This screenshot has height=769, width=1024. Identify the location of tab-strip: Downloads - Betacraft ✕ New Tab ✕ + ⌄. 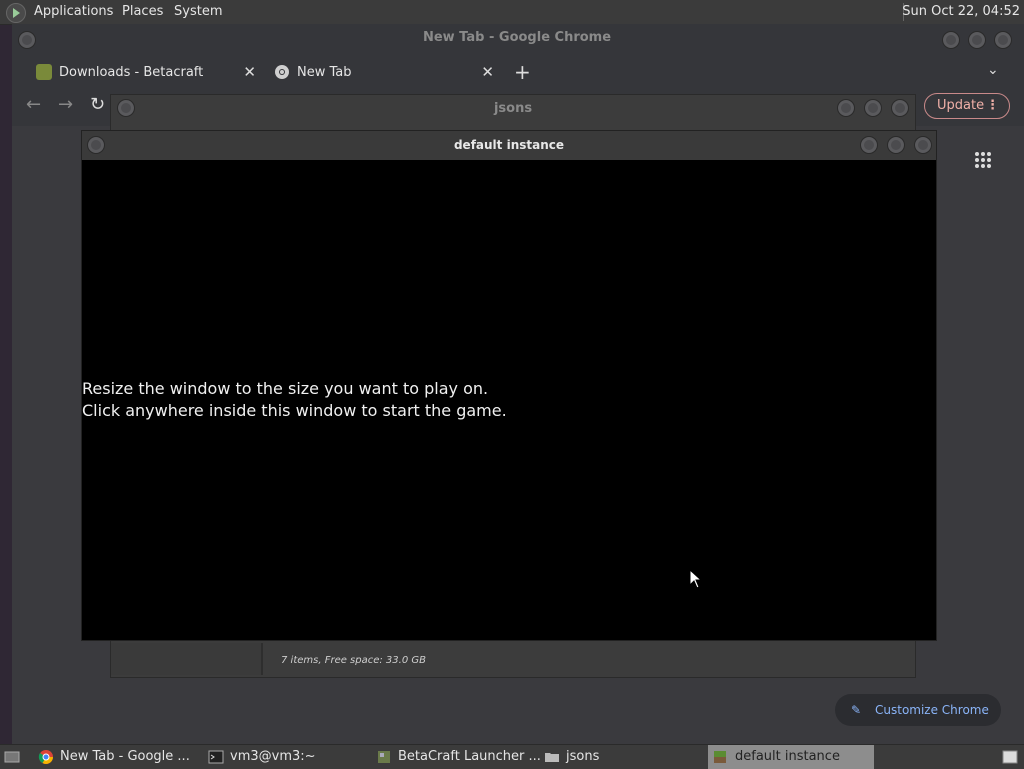
(518, 71).